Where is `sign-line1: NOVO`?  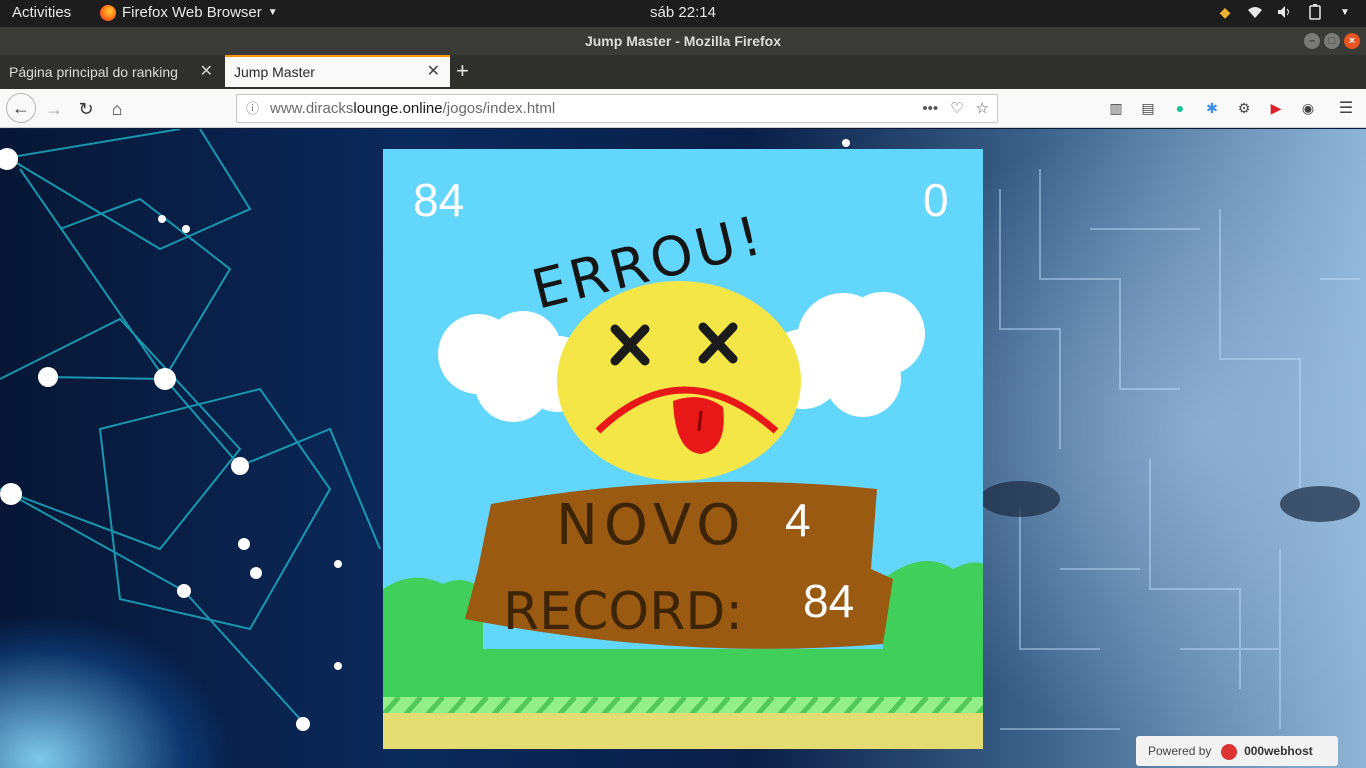
sign-line1: NOVO is located at coordinates (651, 525).